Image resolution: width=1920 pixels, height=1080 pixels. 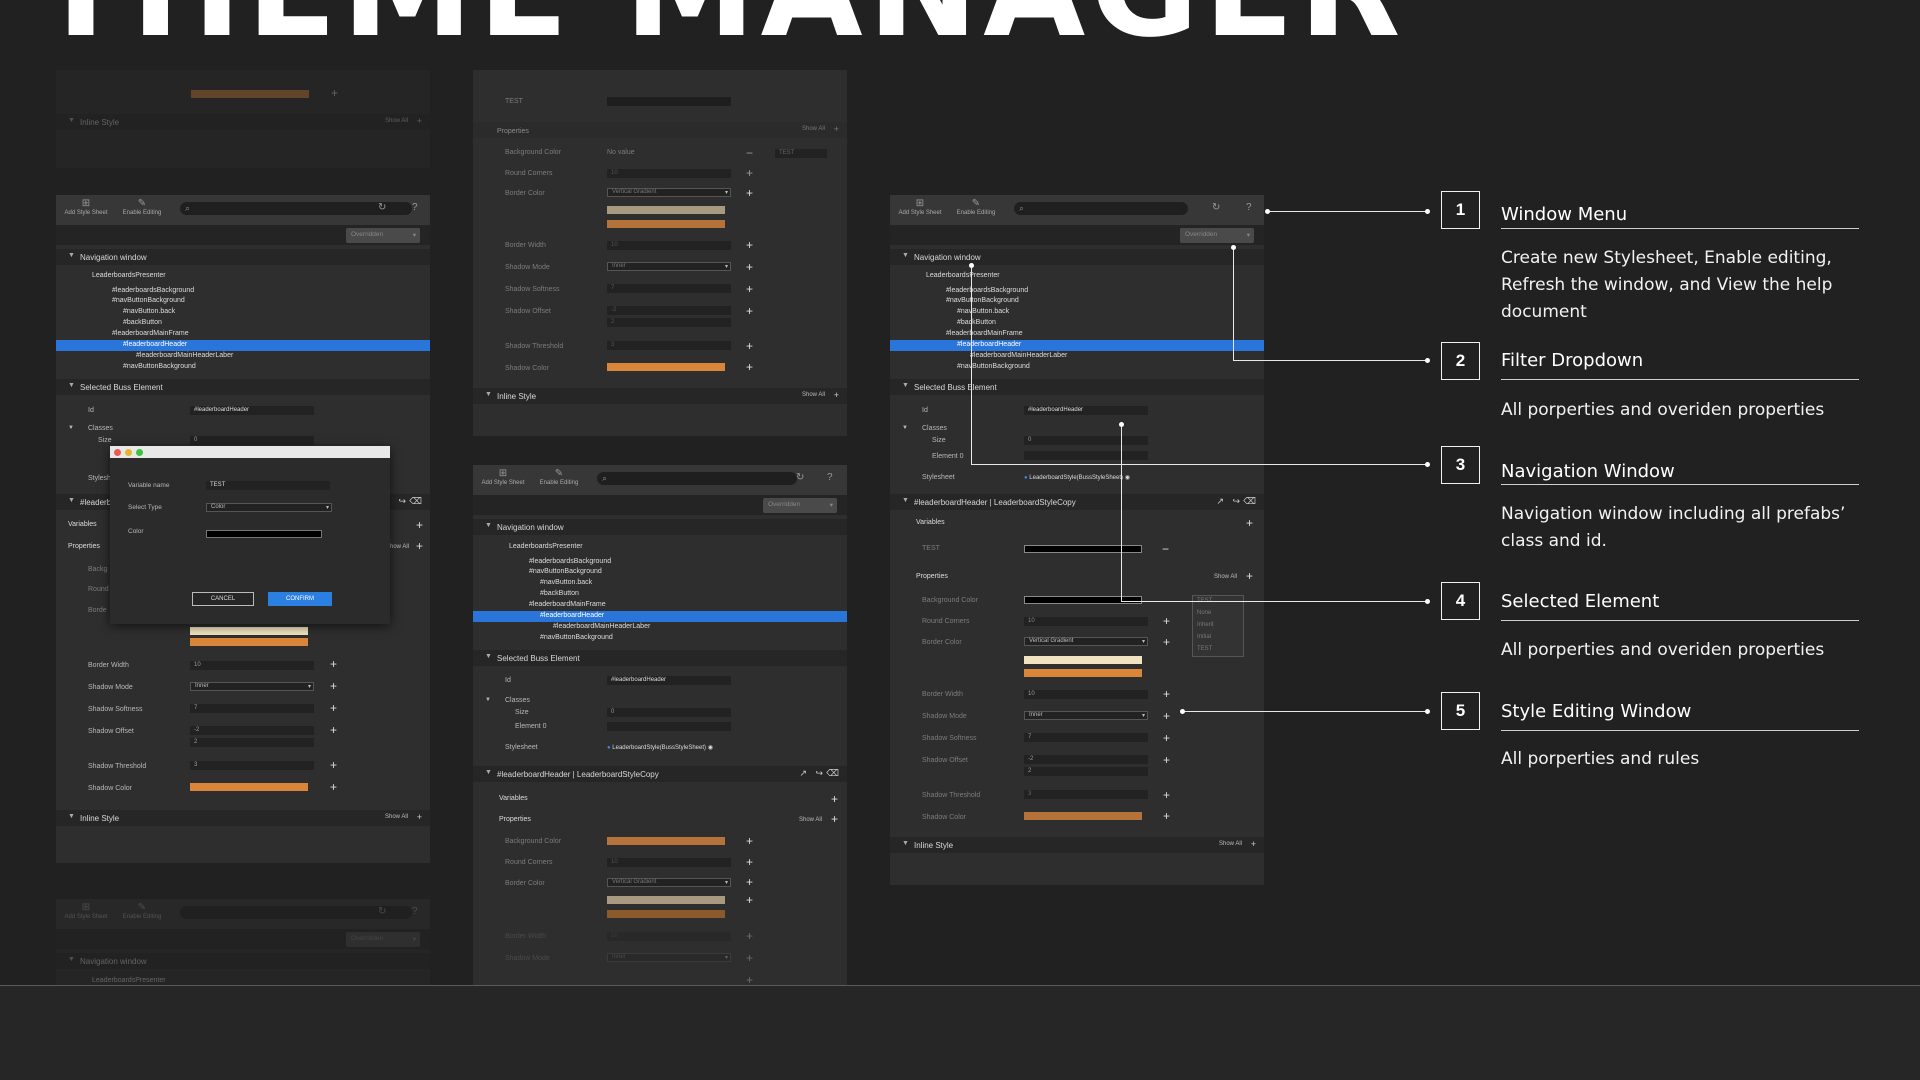 I want to click on selected-element-header: ▼ Selected Buss Element, so click(x=243, y=387).